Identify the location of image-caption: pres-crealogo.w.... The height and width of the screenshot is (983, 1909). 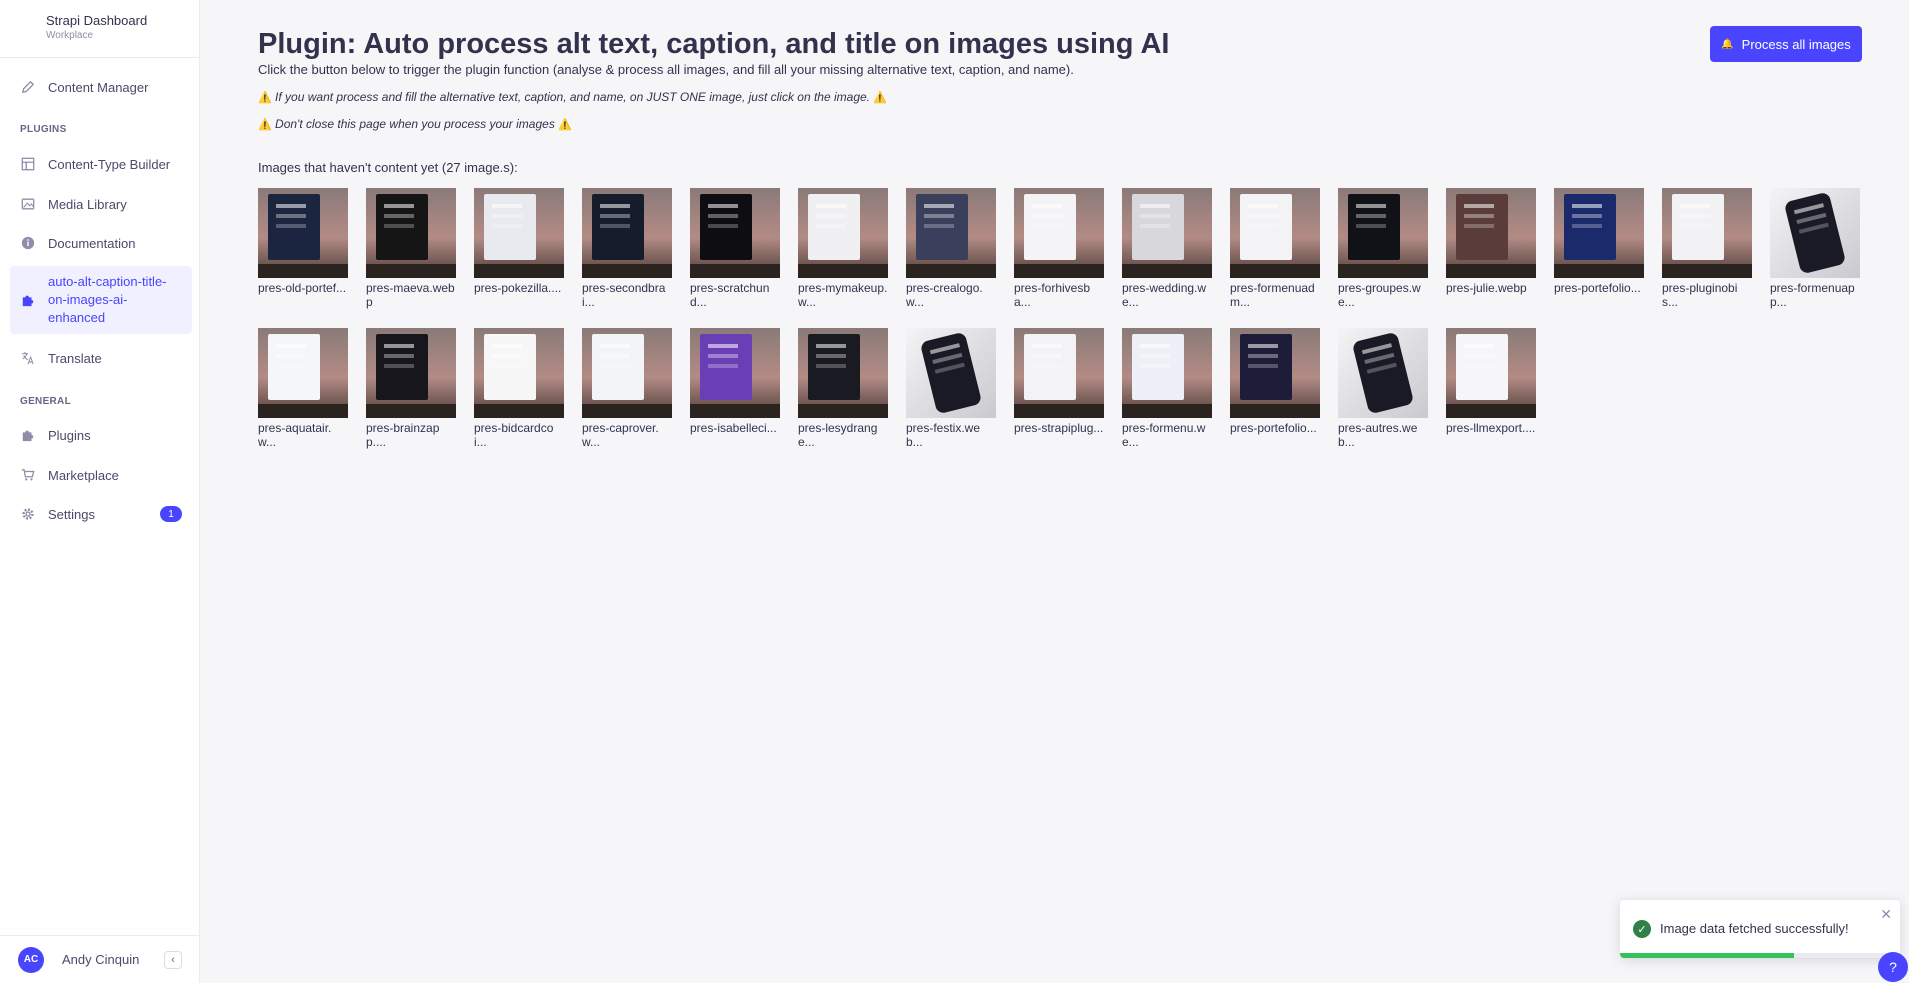
(944, 295).